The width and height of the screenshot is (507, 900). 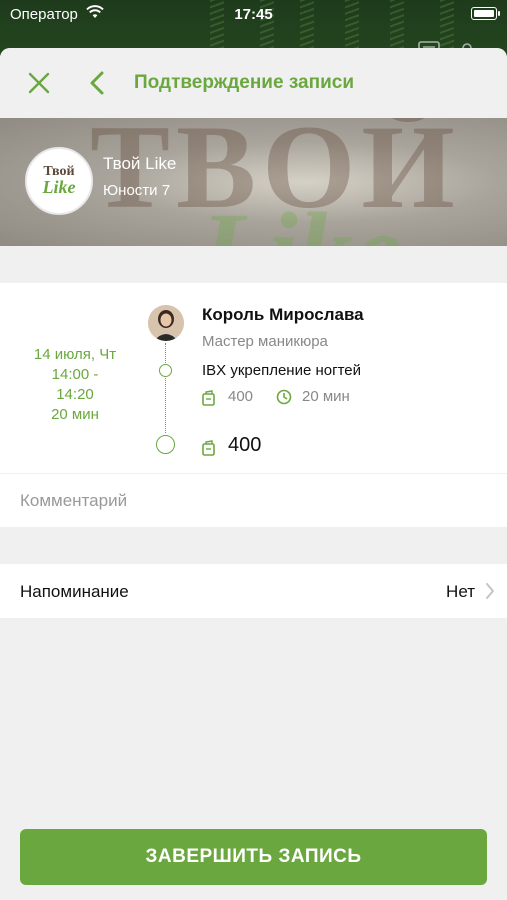 What do you see at coordinates (282, 370) in the screenshot?
I see `service-name: IBX укрепление ногтей` at bounding box center [282, 370].